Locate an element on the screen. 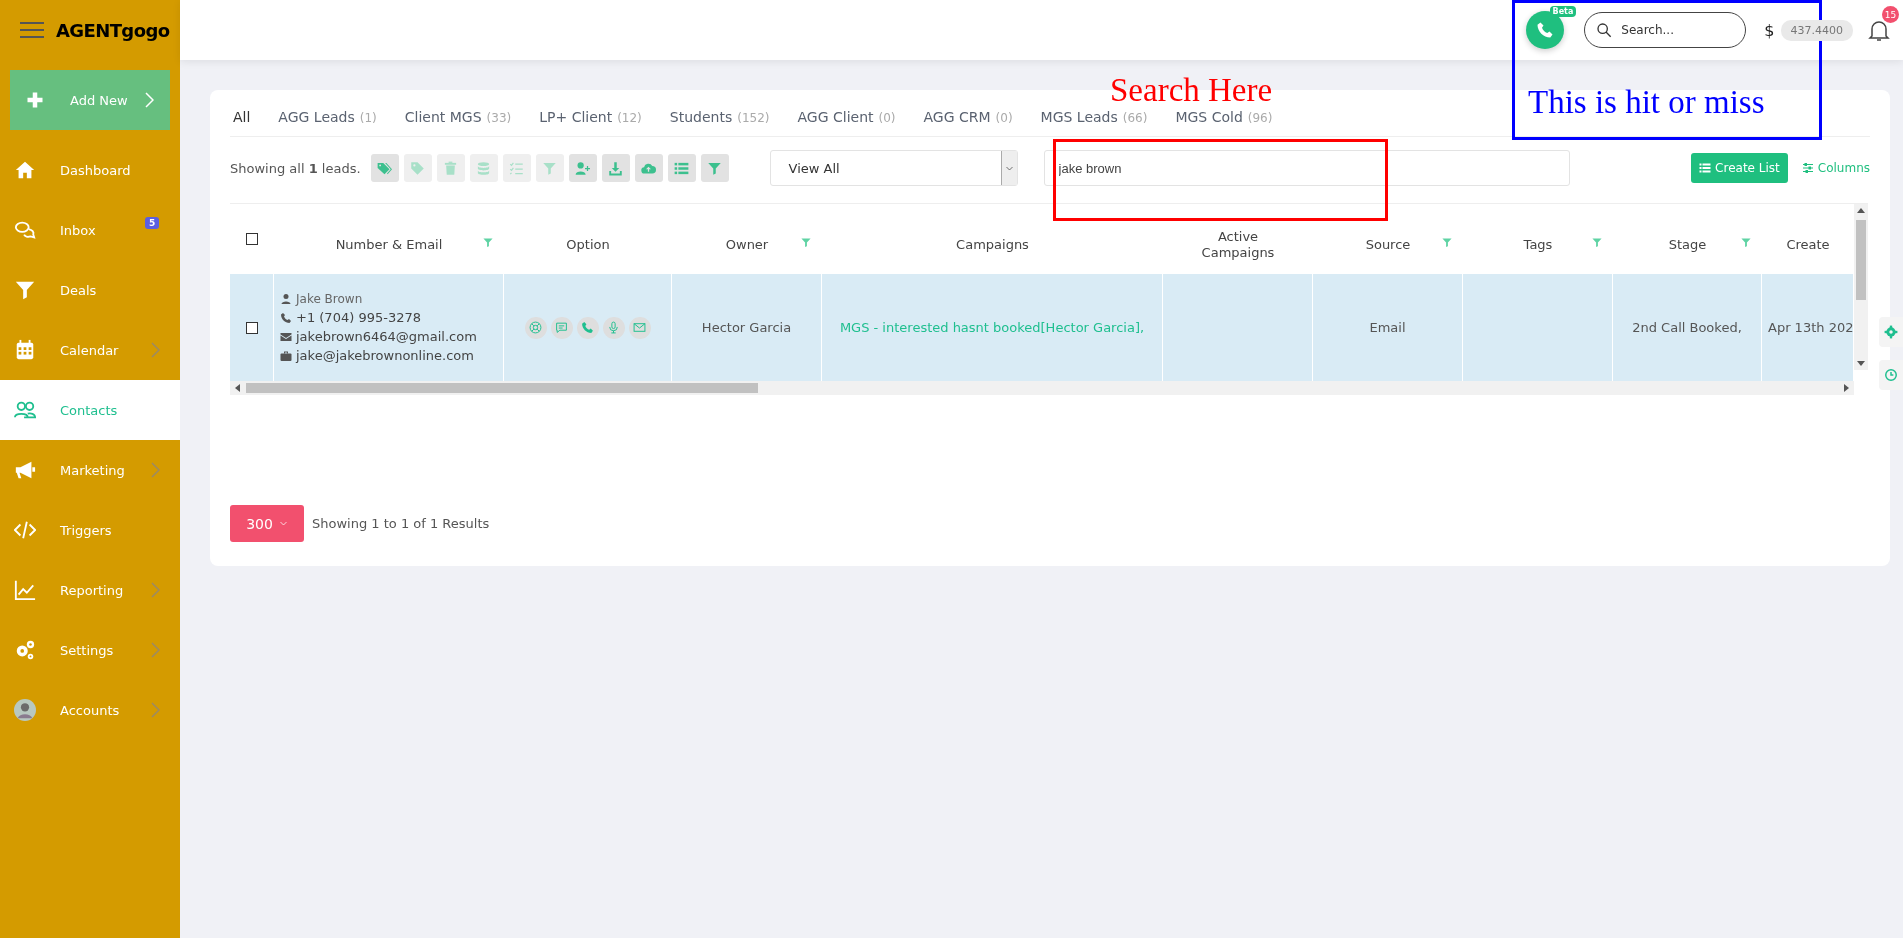  notification-badge: 15 is located at coordinates (1890, 14).